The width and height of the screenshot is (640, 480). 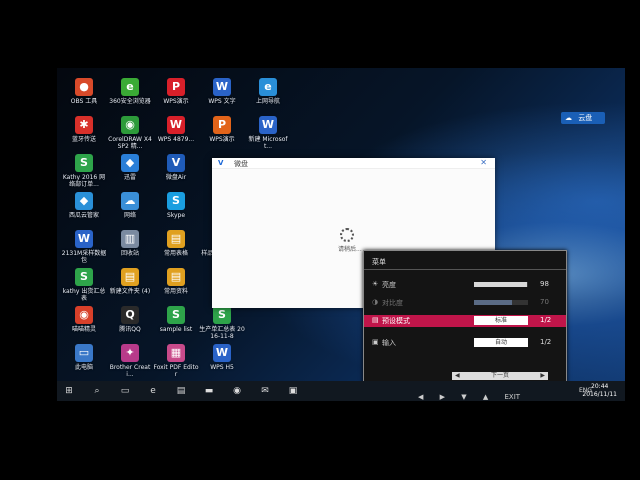 I want to click on app-icon: ◆, so click(x=130, y=163).